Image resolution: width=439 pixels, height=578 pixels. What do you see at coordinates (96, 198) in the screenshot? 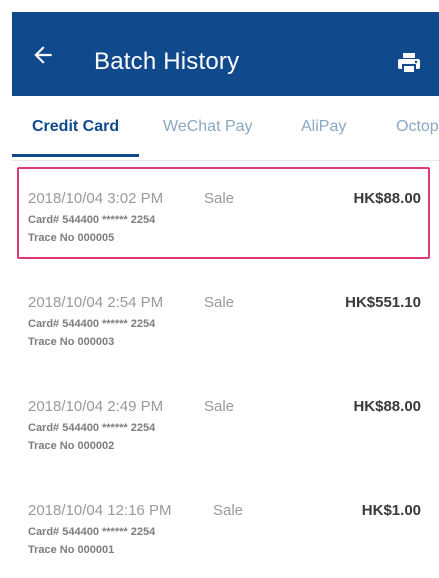
I see `transaction-datetime: 2018/10/04 3:02 PM` at bounding box center [96, 198].